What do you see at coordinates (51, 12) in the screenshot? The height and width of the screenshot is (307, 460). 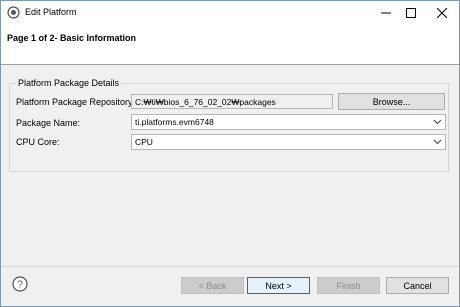 I see `window-title: Edit Platform` at bounding box center [51, 12].